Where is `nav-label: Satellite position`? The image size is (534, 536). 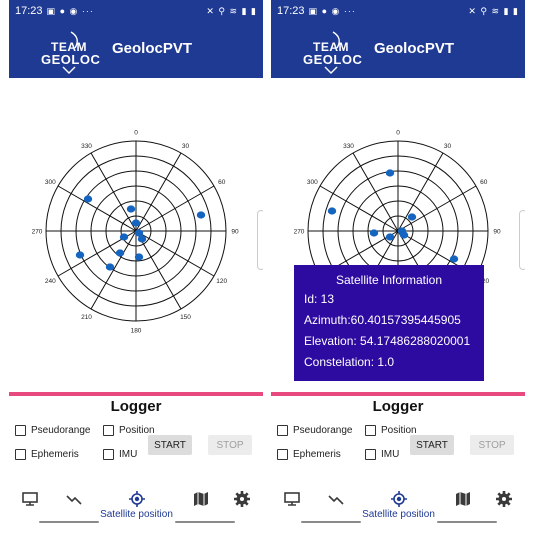 nav-label: Satellite position is located at coordinates (136, 514).